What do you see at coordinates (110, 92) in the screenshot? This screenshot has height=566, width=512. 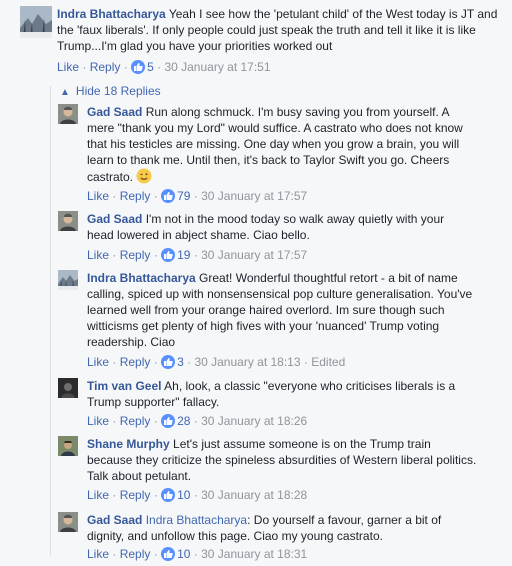 I see `hide-replies-link: ▲ Hide 18 Replies` at bounding box center [110, 92].